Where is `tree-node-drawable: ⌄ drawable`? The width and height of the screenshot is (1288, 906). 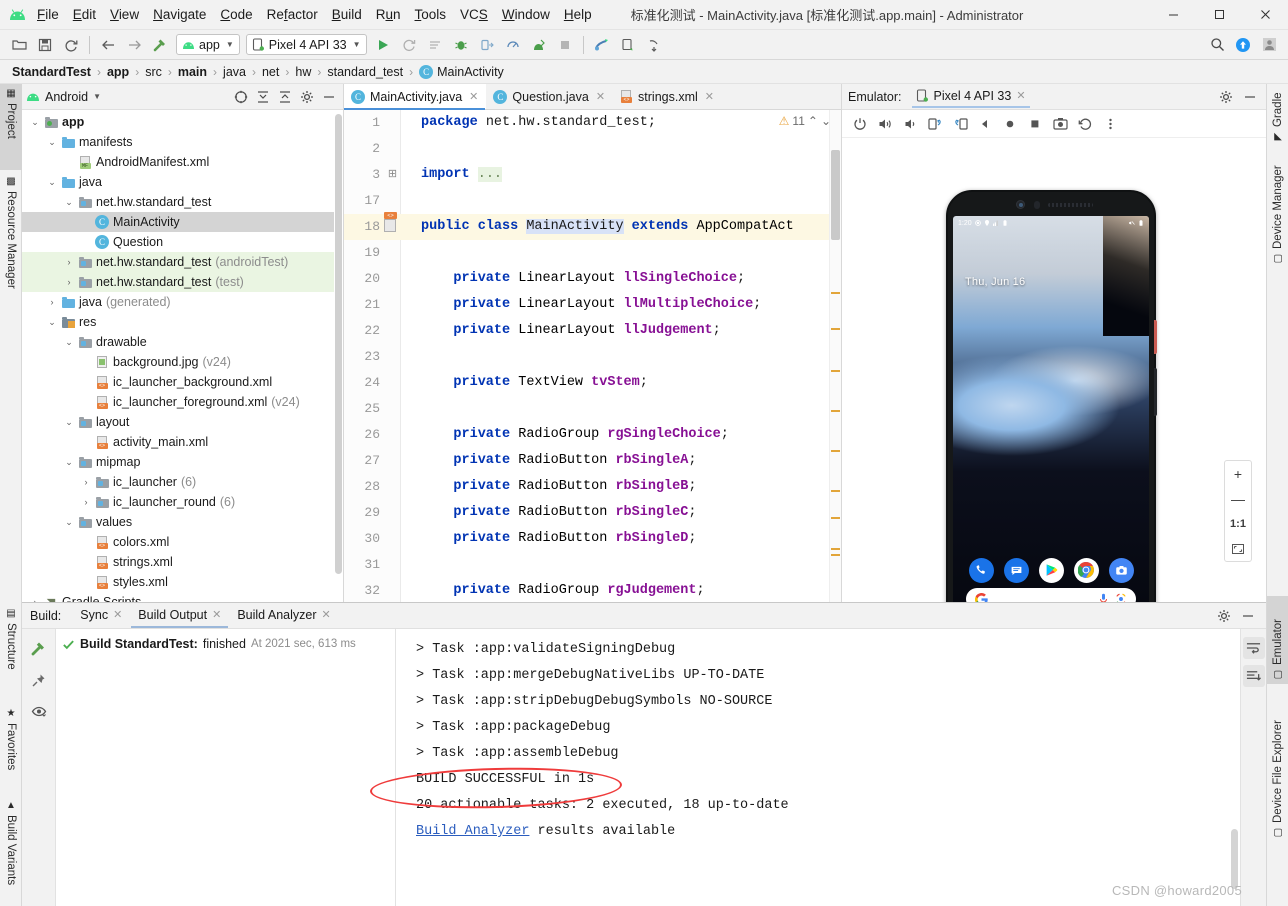
tree-node-drawable: ⌄ drawable is located at coordinates (182, 342).